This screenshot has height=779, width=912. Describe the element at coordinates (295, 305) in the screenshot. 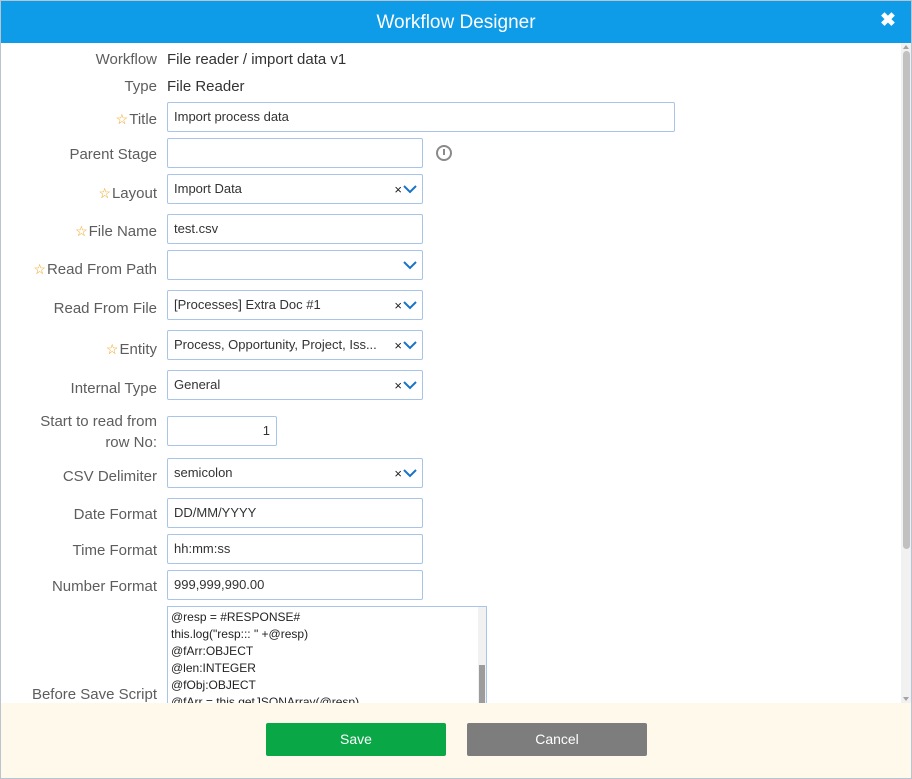

I see `read-from-file-select: [Processes] Extra Doc #1 ×` at that location.